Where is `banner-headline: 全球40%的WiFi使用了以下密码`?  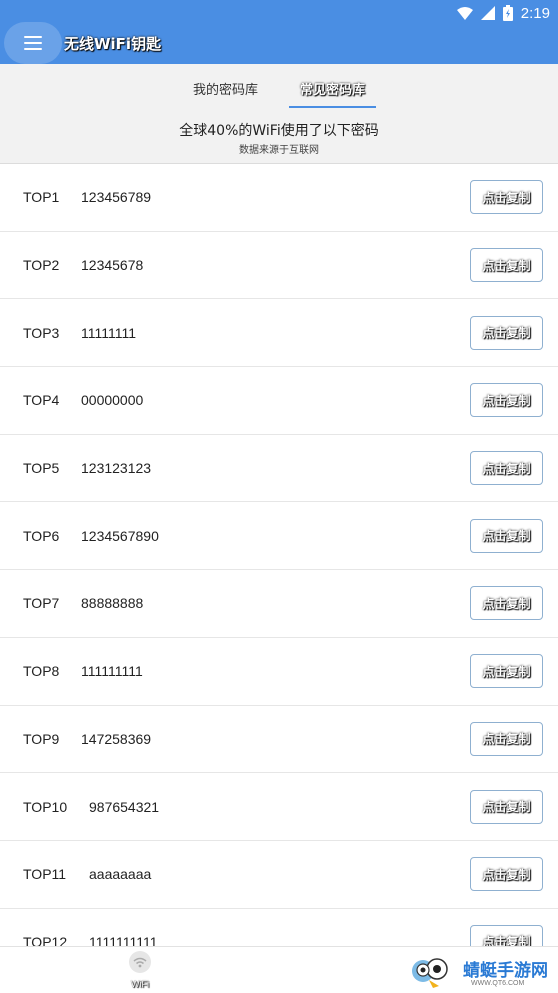
banner-headline: 全球40%的WiFi使用了以下密码 is located at coordinates (279, 131).